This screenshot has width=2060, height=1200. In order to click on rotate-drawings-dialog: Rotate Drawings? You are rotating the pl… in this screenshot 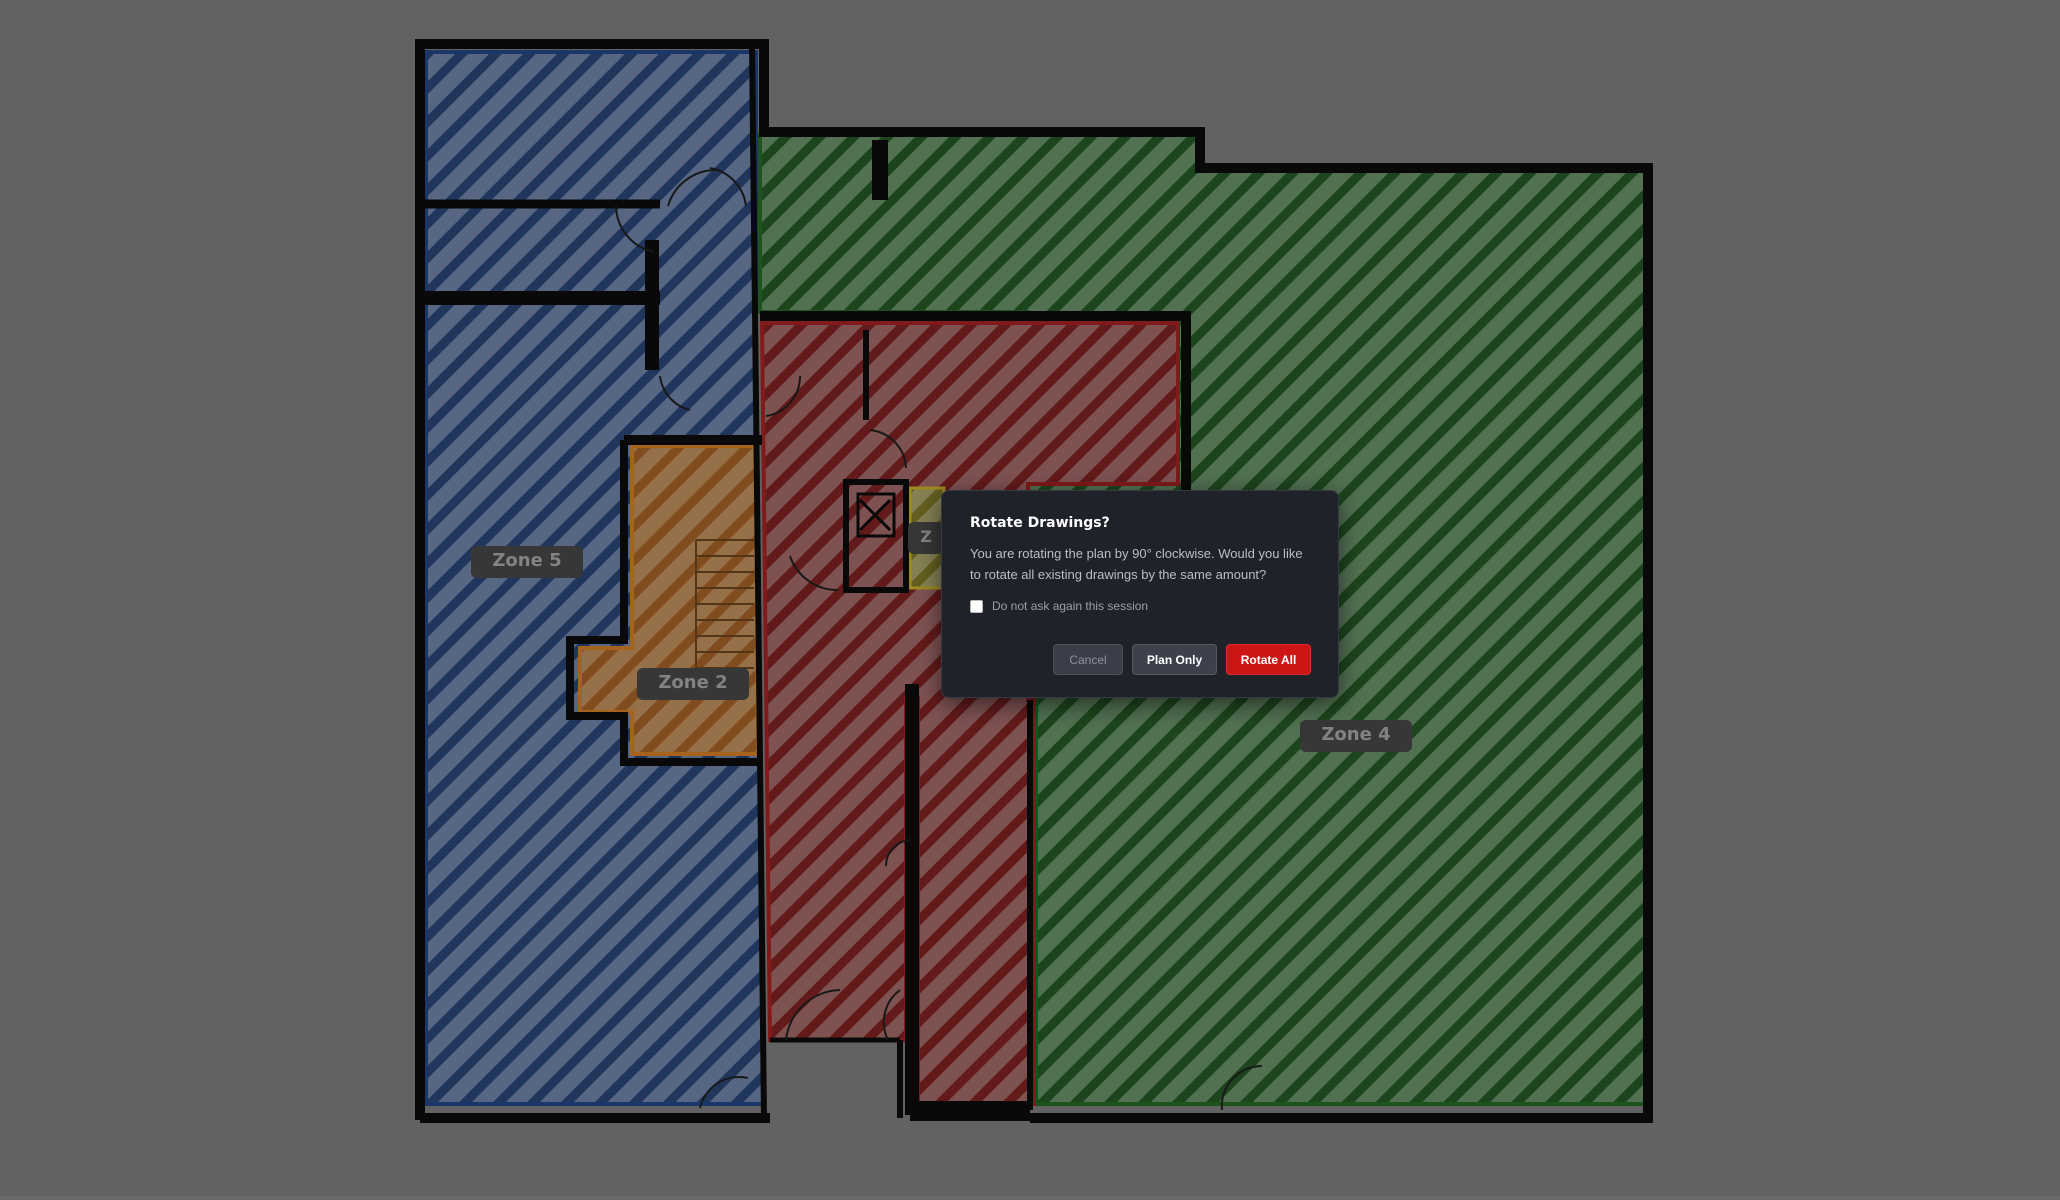, I will do `click(1140, 594)`.